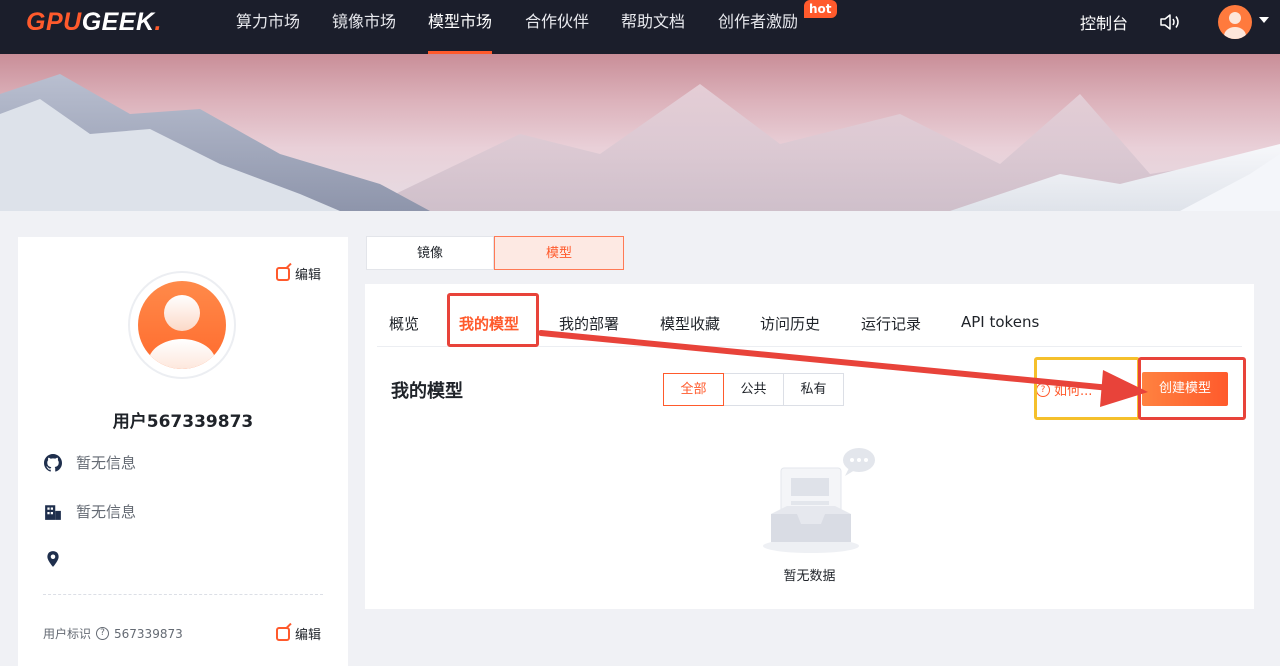  What do you see at coordinates (843, 368) in the screenshot?
I see `annotation-arrow-icon` at bounding box center [843, 368].